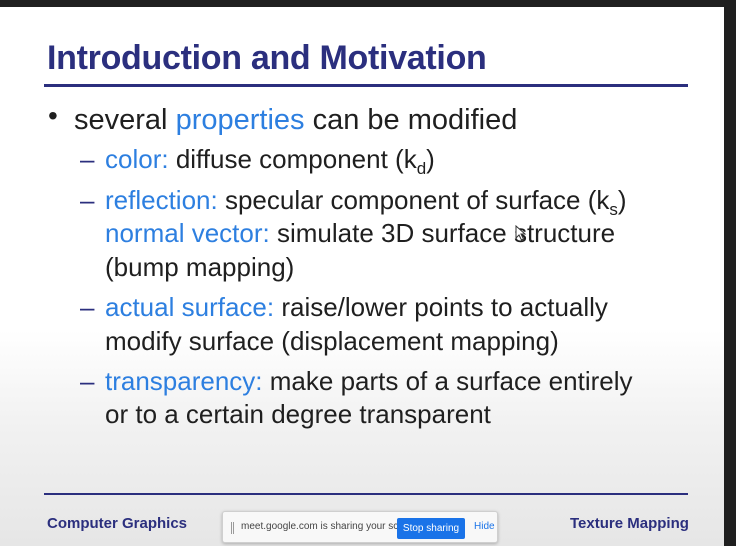 The image size is (736, 546). Describe the element at coordinates (521, 233) in the screenshot. I see `mouse-cursor-icon` at that location.